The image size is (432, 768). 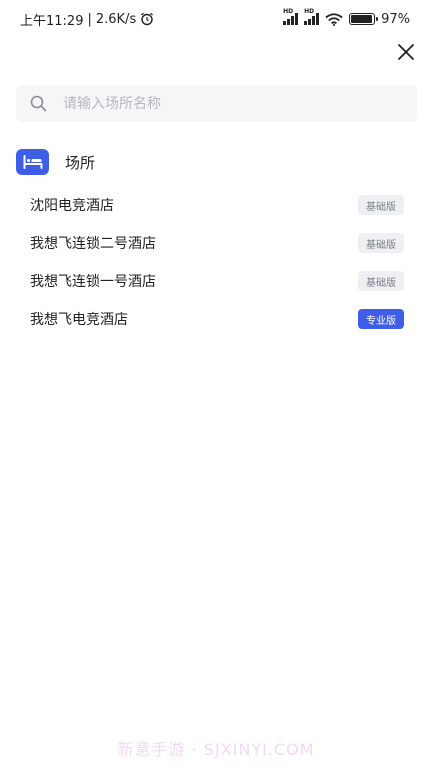 I want to click on status-left: 上午11:29 | 2.6K/s, so click(x=87, y=19).